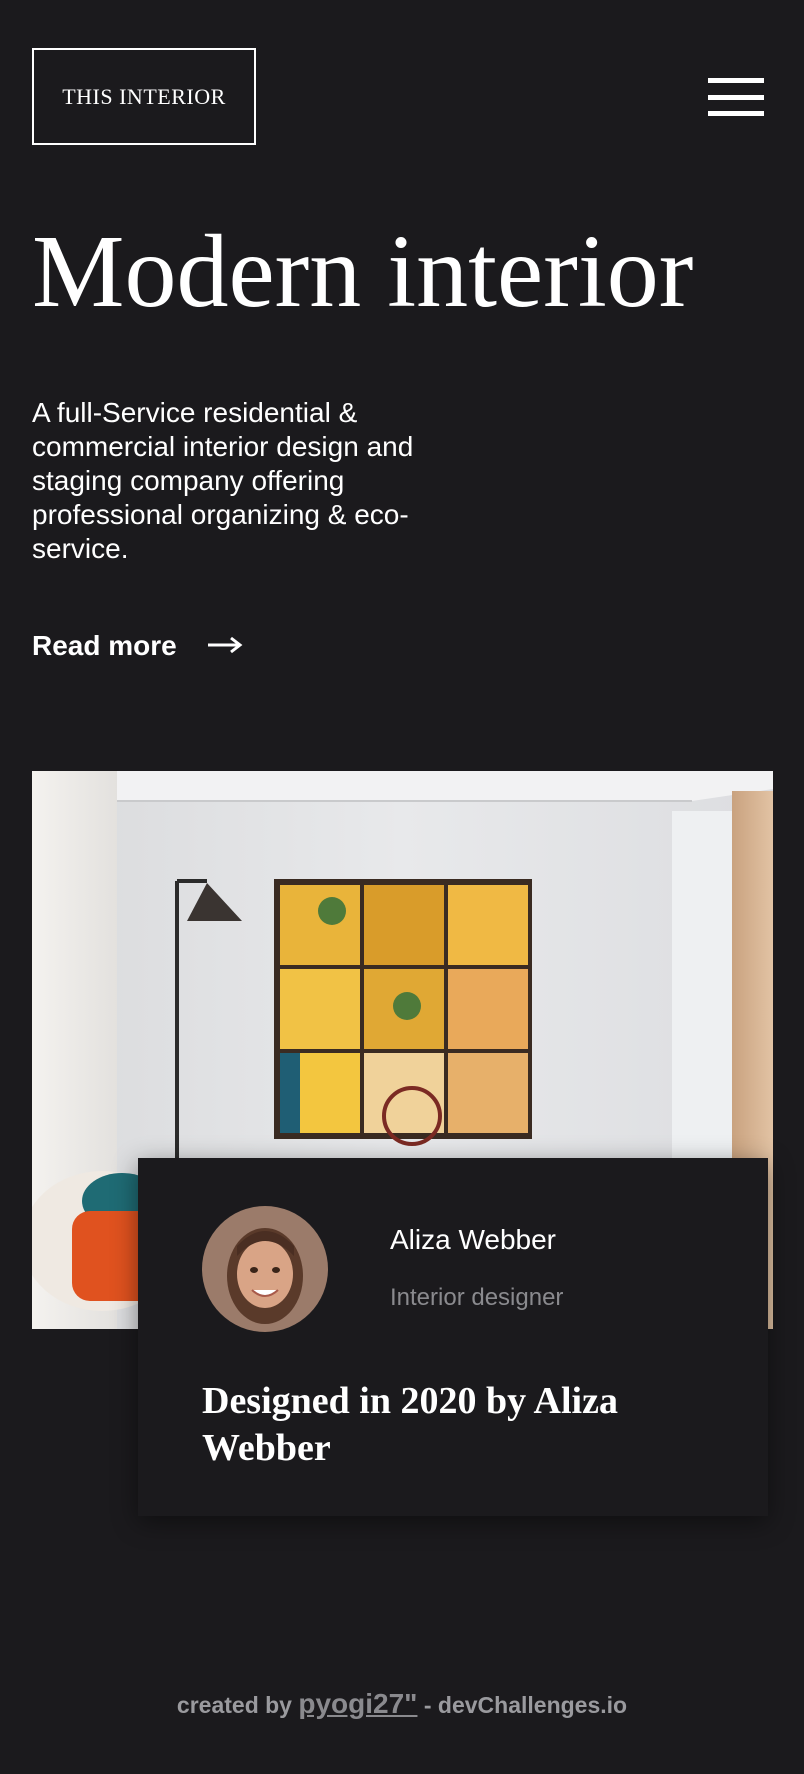 The width and height of the screenshot is (804, 1774). I want to click on footer: created by pyogi27" - devChallenges.io, so click(402, 1704).